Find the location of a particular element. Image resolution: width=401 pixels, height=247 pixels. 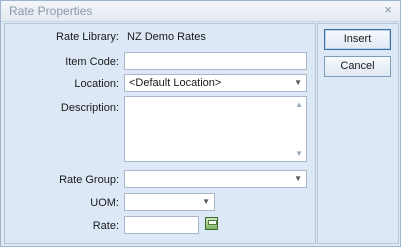

insert-button-label: Insert is located at coordinates (357, 39).